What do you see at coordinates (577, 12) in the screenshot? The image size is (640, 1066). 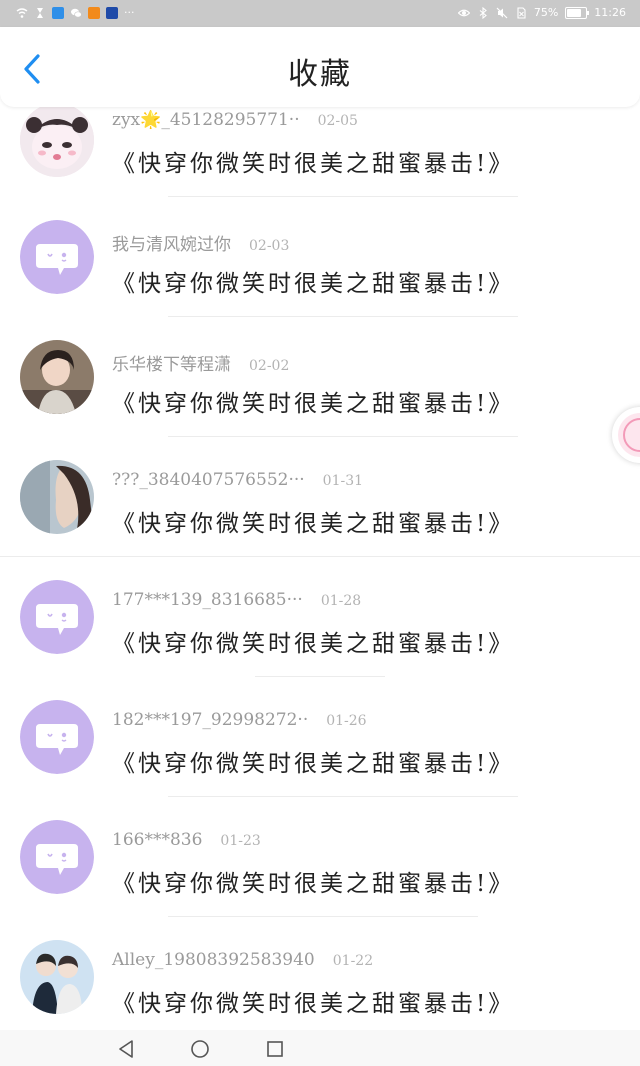 I see `battery-icon` at bounding box center [577, 12].